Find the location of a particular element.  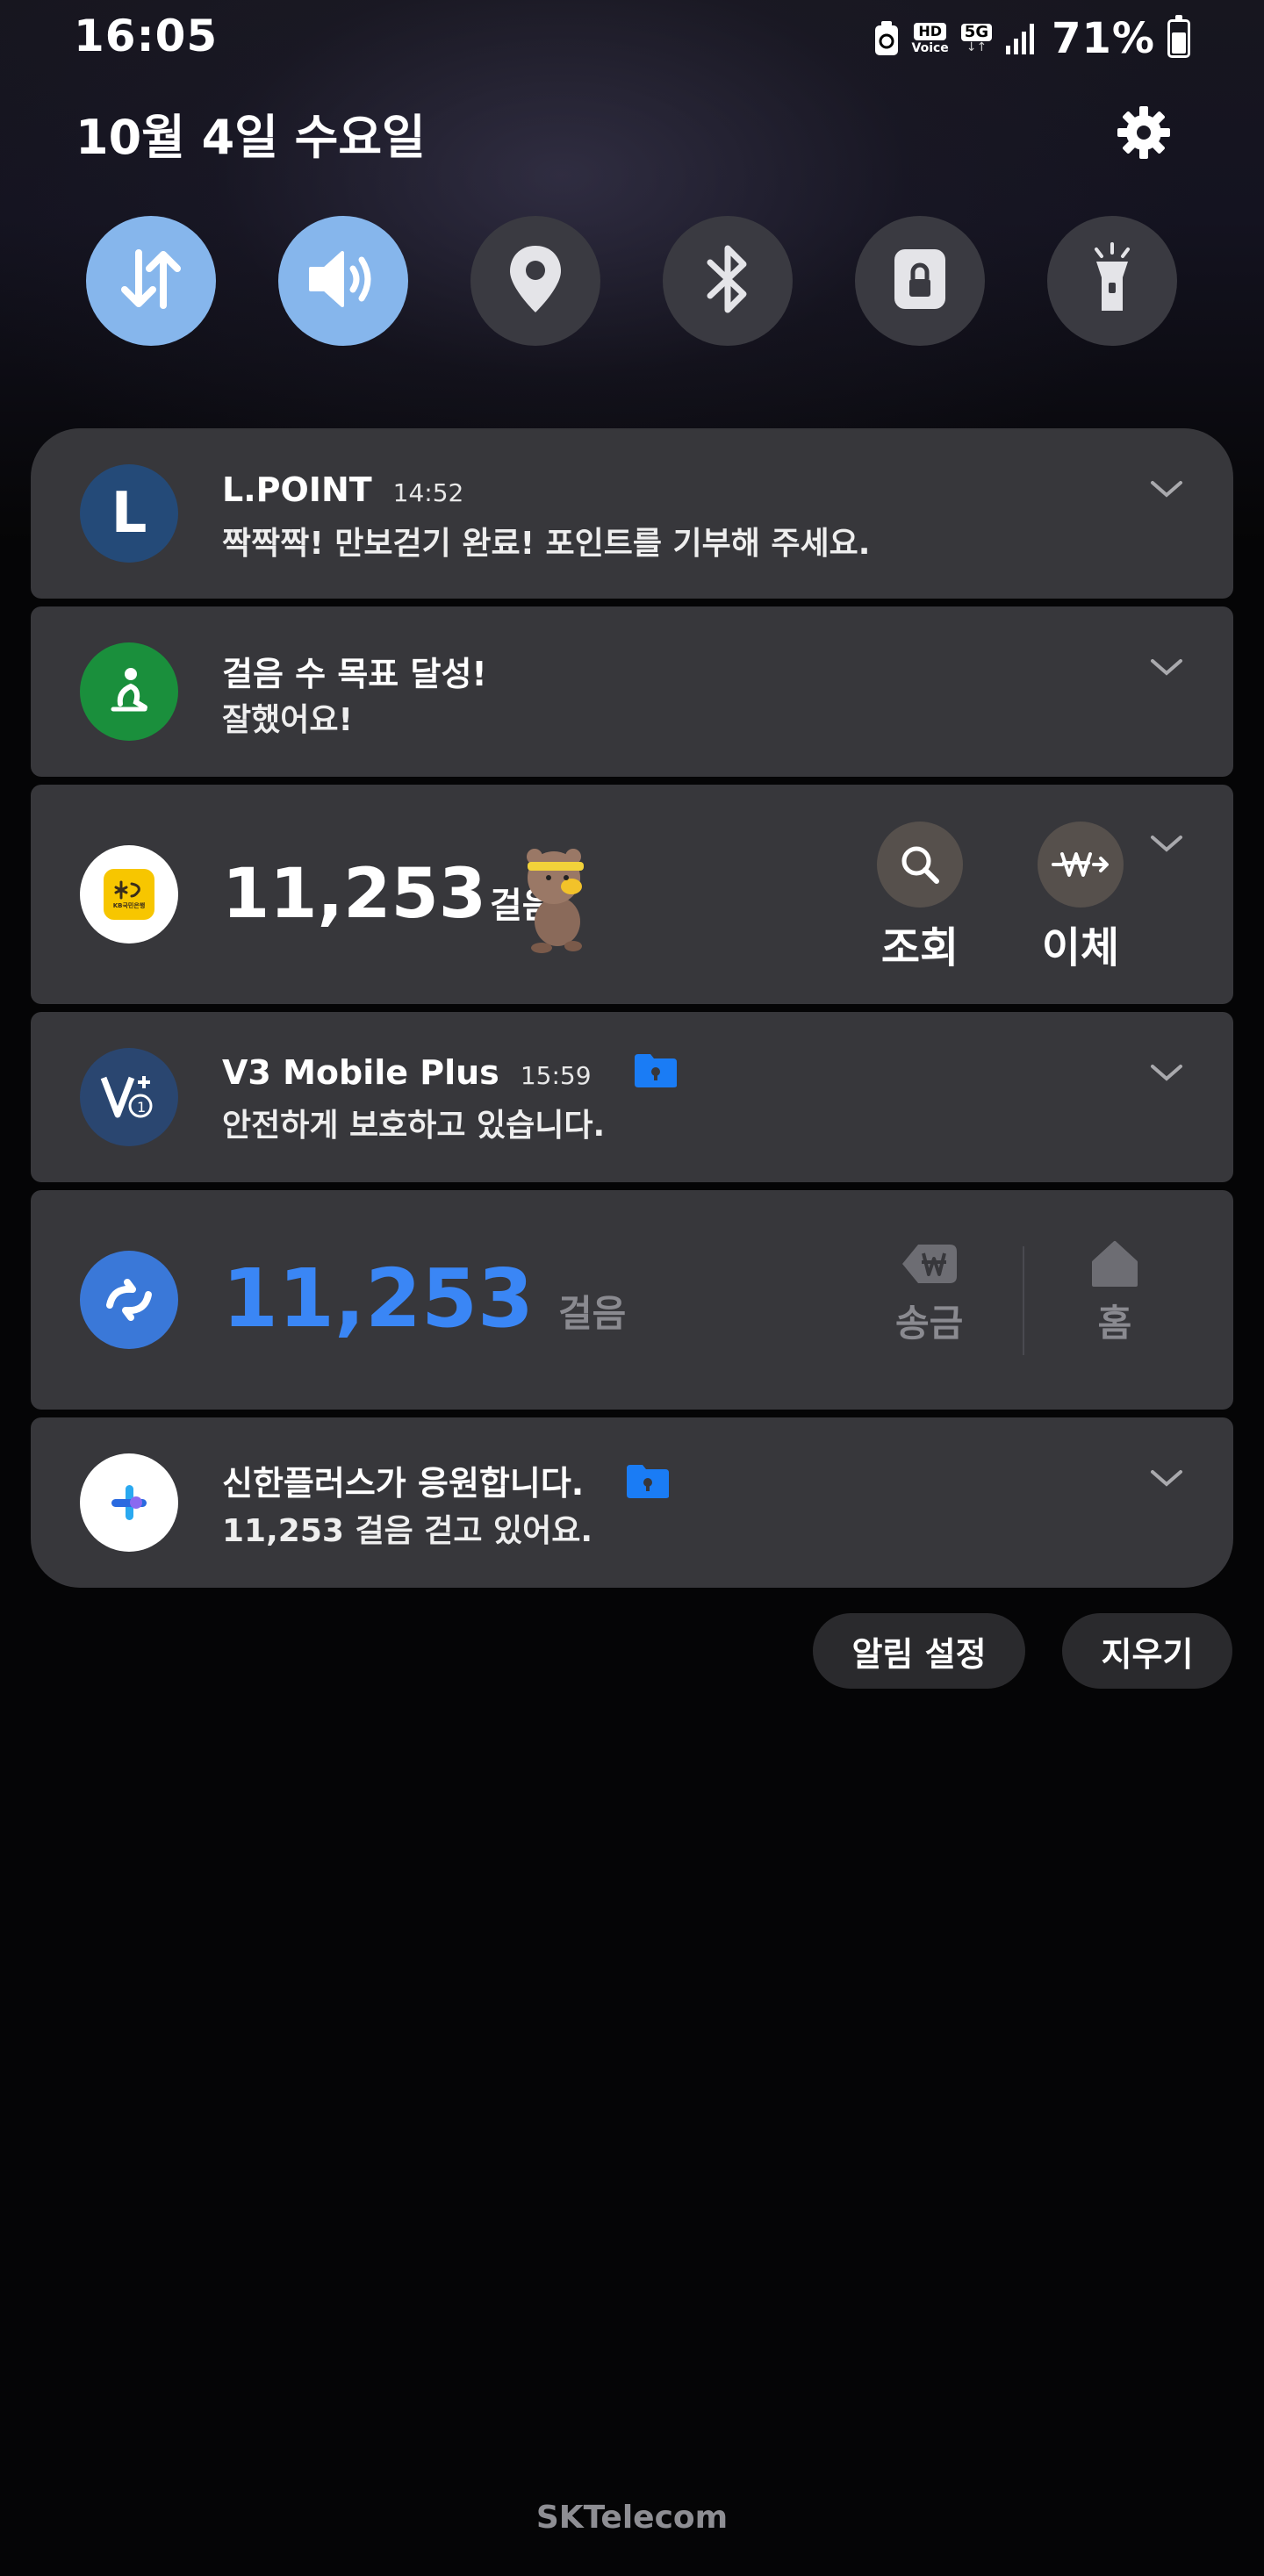

kb-inquiry-button: 조회 is located at coordinates (920, 898).